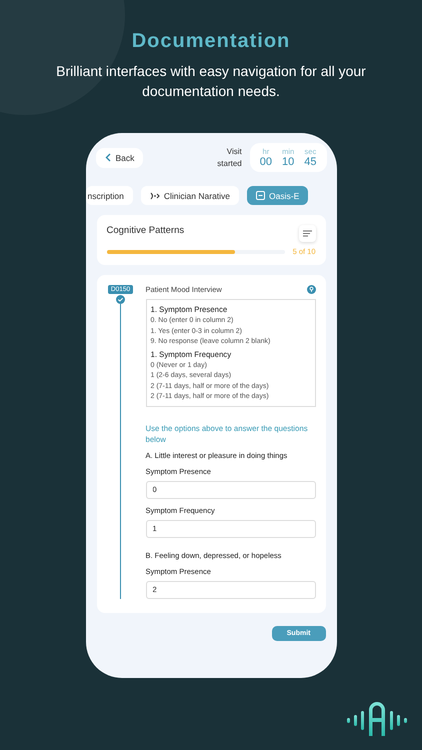 Image resolution: width=422 pixels, height=750 pixels. Describe the element at coordinates (107, 157) in the screenshot. I see `chevron-left-icon` at that location.